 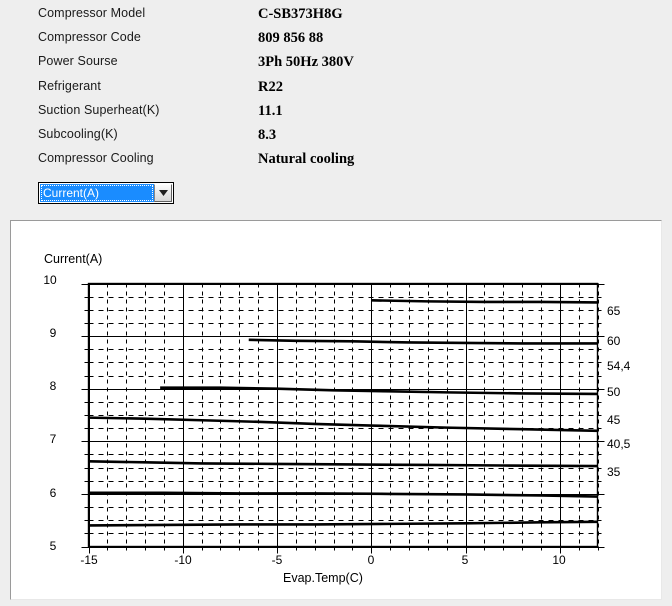 I want to click on spec-label-compressor-cooling: Compressor Cooling, so click(x=96, y=158).